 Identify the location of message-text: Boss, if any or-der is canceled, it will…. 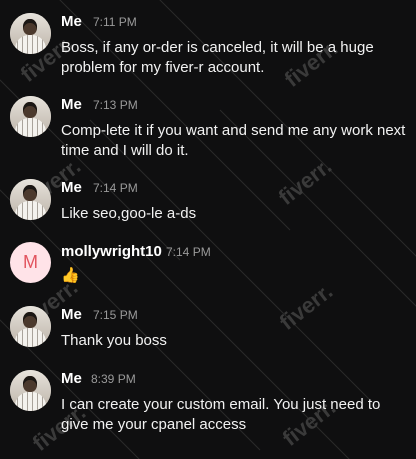
(217, 57).